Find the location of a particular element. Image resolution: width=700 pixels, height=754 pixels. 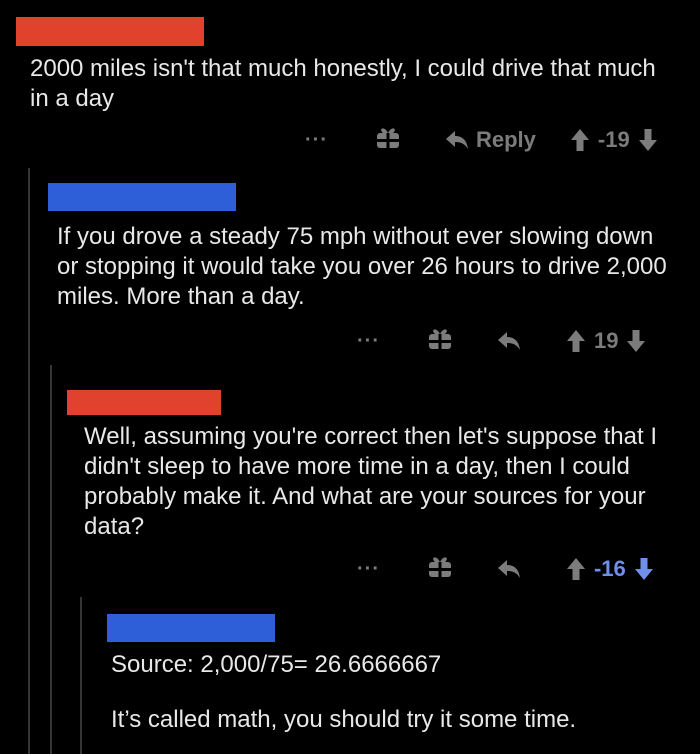

comment-3-actions: ··· -16 is located at coordinates (505, 569).